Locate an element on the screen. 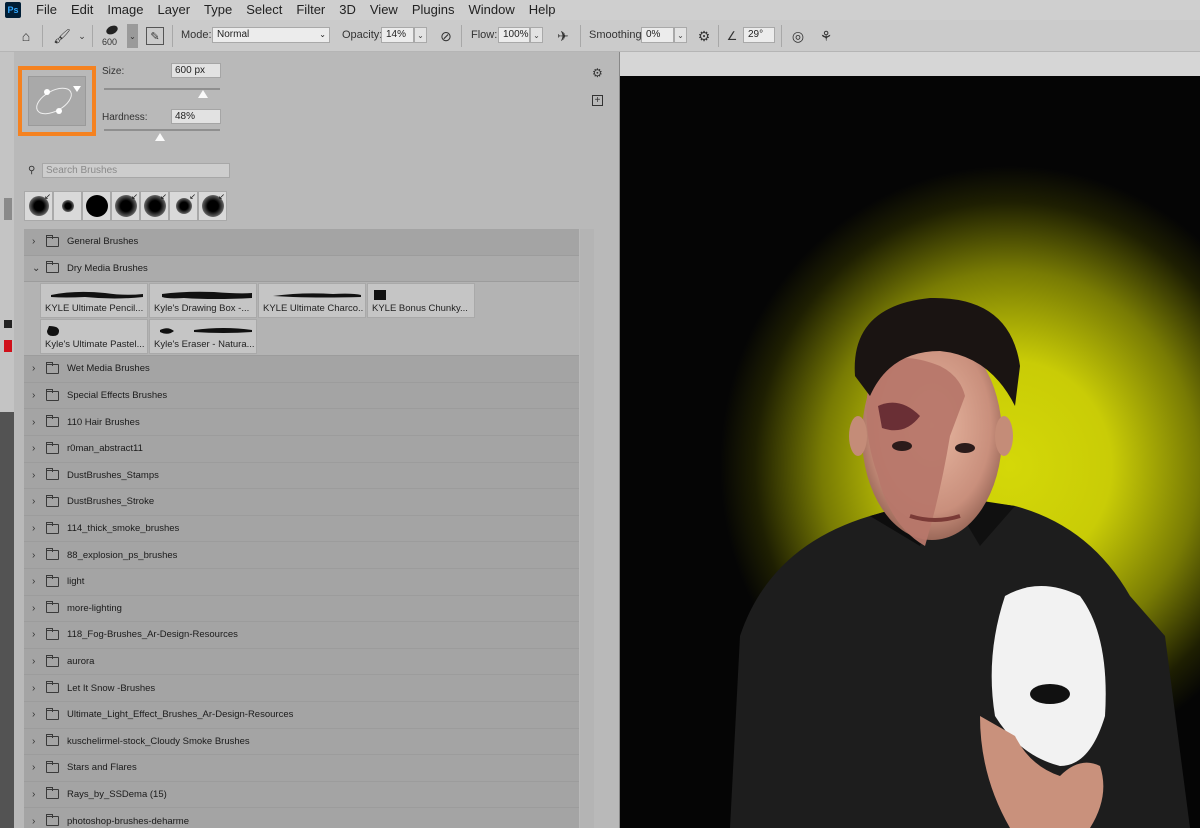 This screenshot has width=1200, height=828. brush-group: › Stars and Flares is located at coordinates (301, 768).